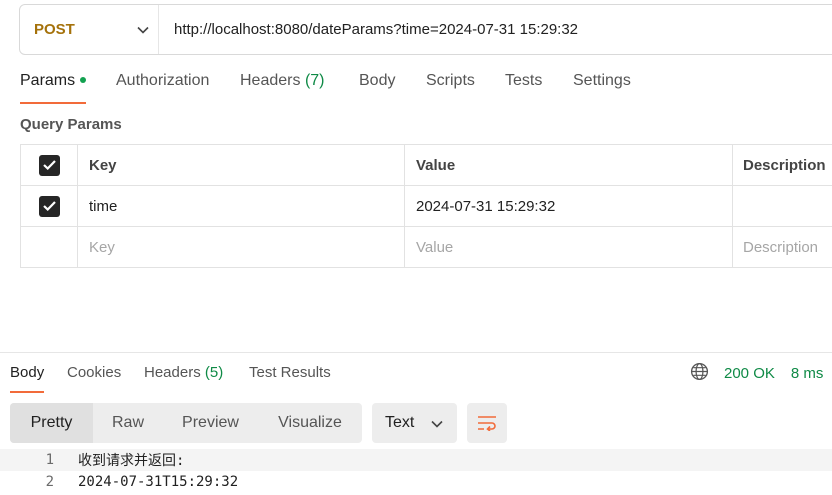  Describe the element at coordinates (49, 247) in the screenshot. I see `empty-checkbox-cell` at that location.